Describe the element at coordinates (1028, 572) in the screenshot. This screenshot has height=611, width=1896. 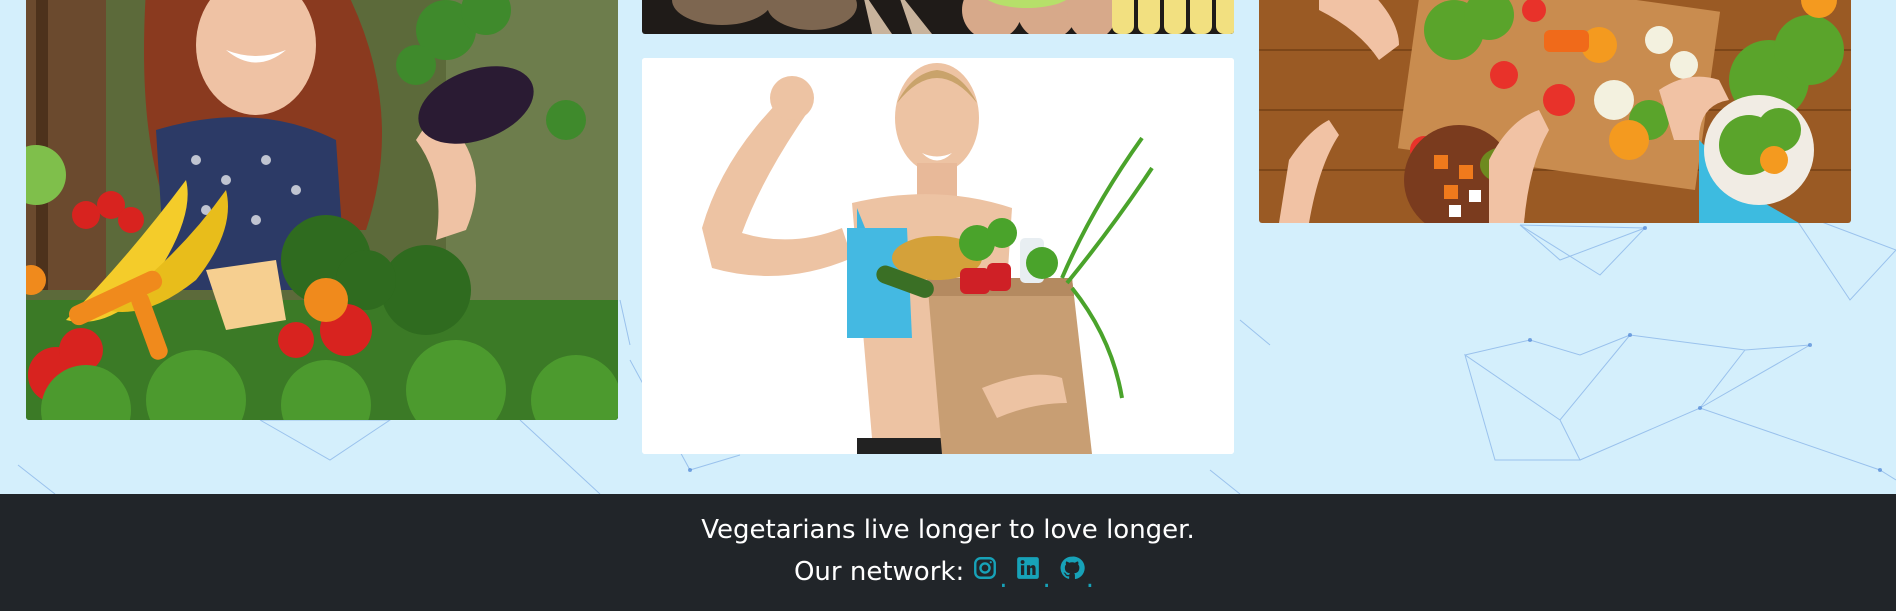
I see `linkedin-icon` at that location.